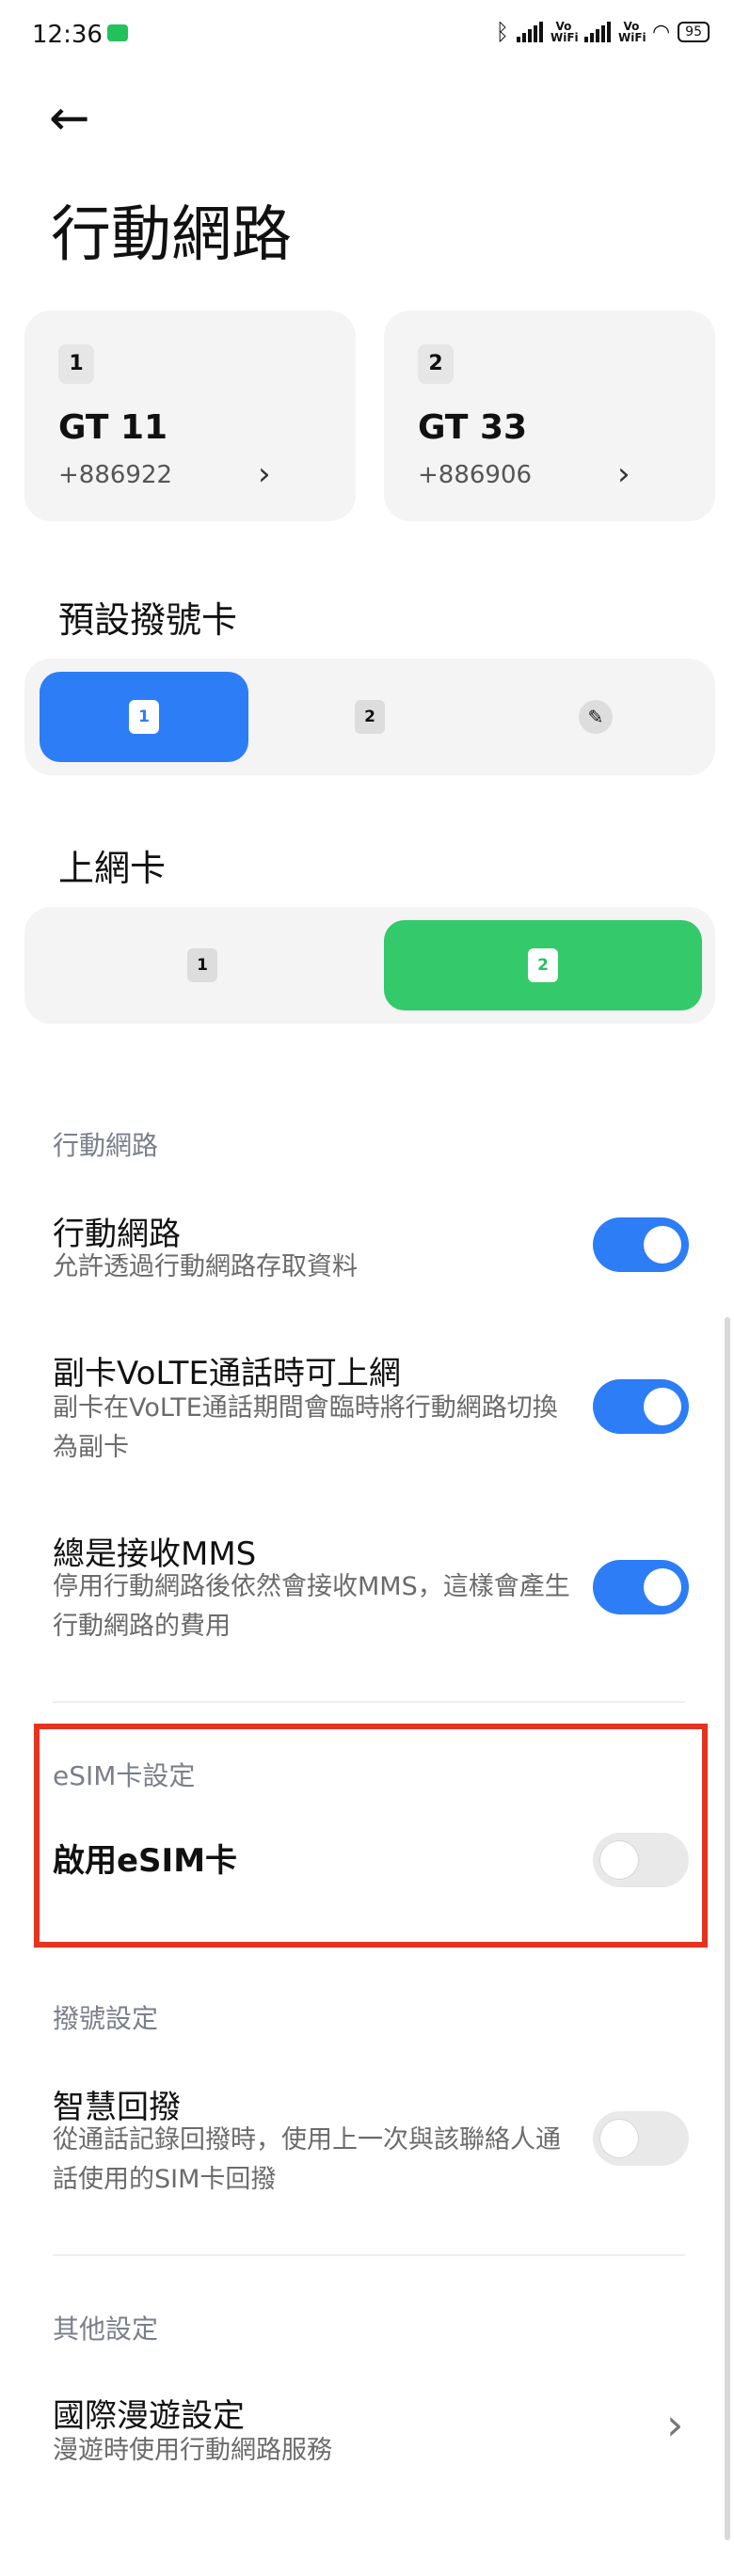  What do you see at coordinates (311, 1606) in the screenshot?
I see `always-mms-subtitle: 停用行動網路後依然會接收MMS，這樣會產生行動網路的費用` at bounding box center [311, 1606].